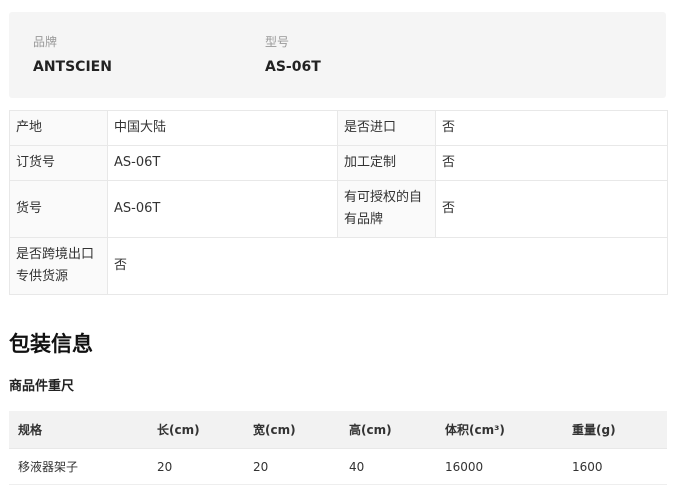 The height and width of the screenshot is (495, 675). Describe the element at coordinates (196, 466) in the screenshot. I see `length-cell: 20` at that location.